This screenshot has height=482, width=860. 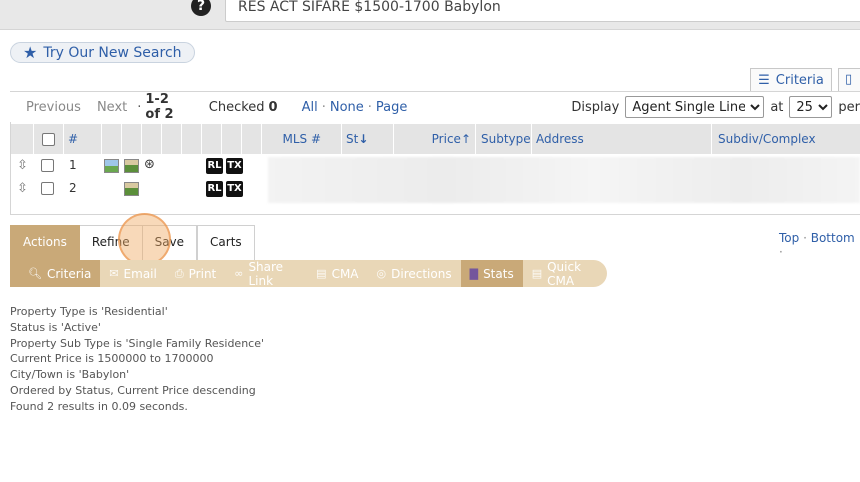 I want to click on display-label: Display, so click(x=595, y=107).